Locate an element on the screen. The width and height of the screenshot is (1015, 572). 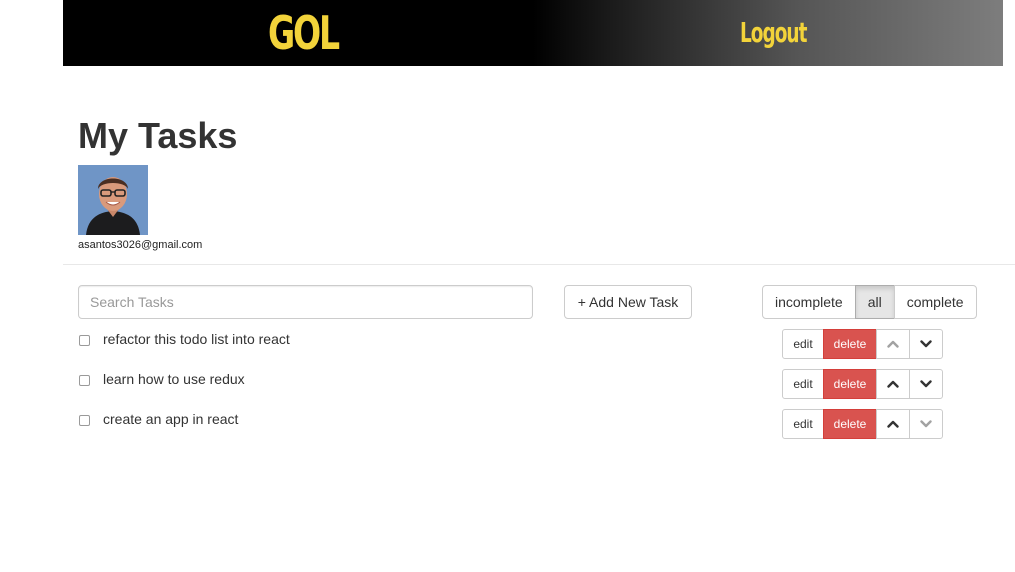
divider is located at coordinates (539, 264).